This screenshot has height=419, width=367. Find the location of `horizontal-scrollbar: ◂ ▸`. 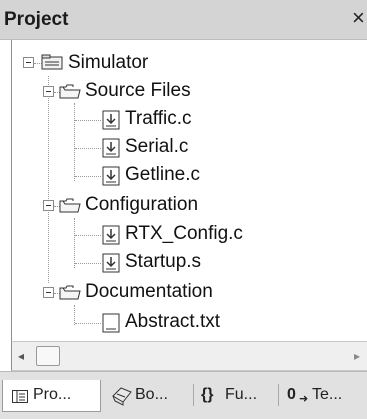

horizontal-scrollbar: ◂ ▸ is located at coordinates (189, 356).